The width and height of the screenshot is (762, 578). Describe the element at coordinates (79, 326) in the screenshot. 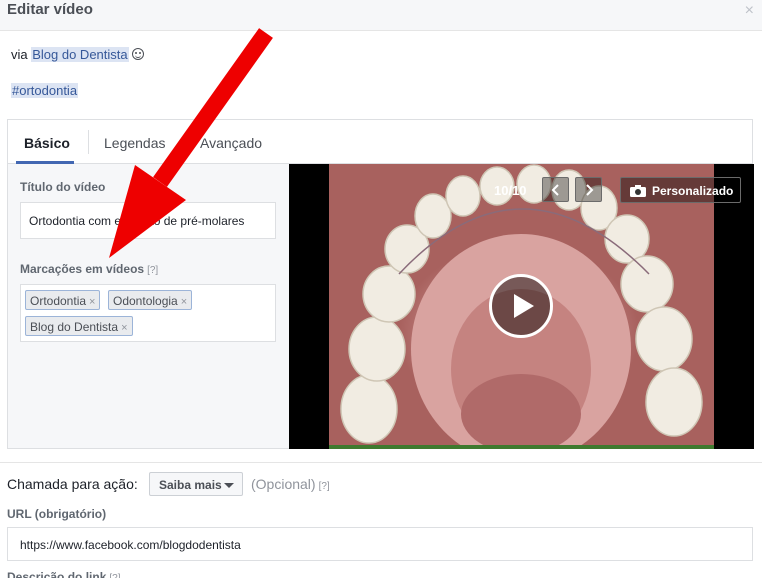

I see `tag-chip-blog-do-dentista: Blog do Dentista ×` at that location.